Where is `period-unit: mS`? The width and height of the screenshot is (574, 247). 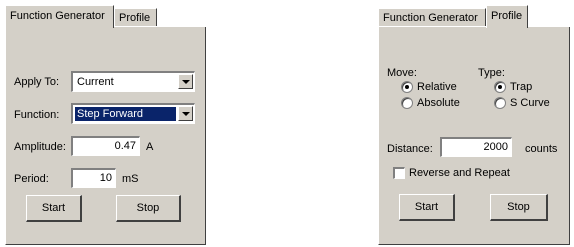 period-unit: mS is located at coordinates (130, 179).